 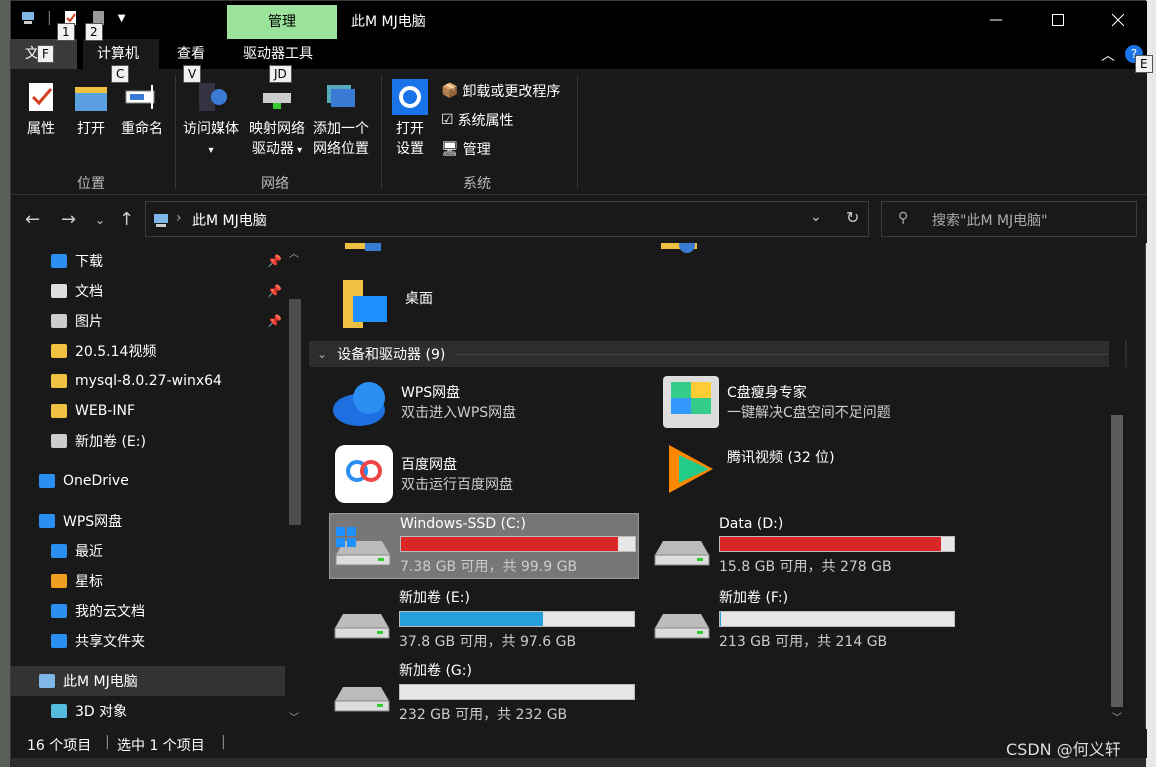 What do you see at coordinates (148, 381) in the screenshot?
I see `sidebar-item: mysql-8.0.27-winx64` at bounding box center [148, 381].